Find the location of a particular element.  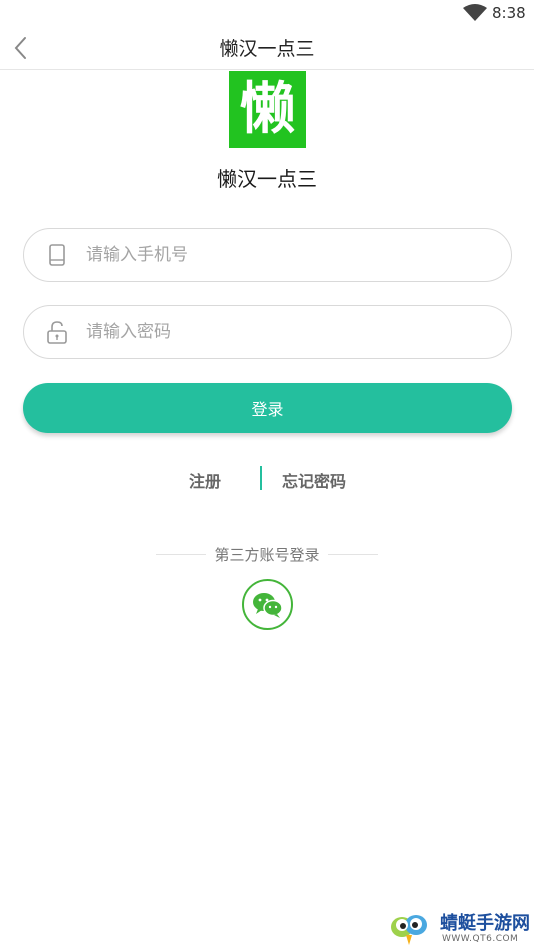

app-logo: 懒 is located at coordinates (267, 109).